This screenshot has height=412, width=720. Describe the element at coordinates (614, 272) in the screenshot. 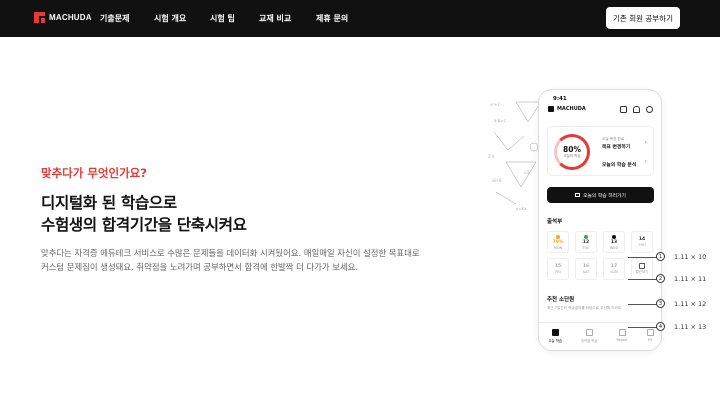

I see `day-label: SUN` at that location.